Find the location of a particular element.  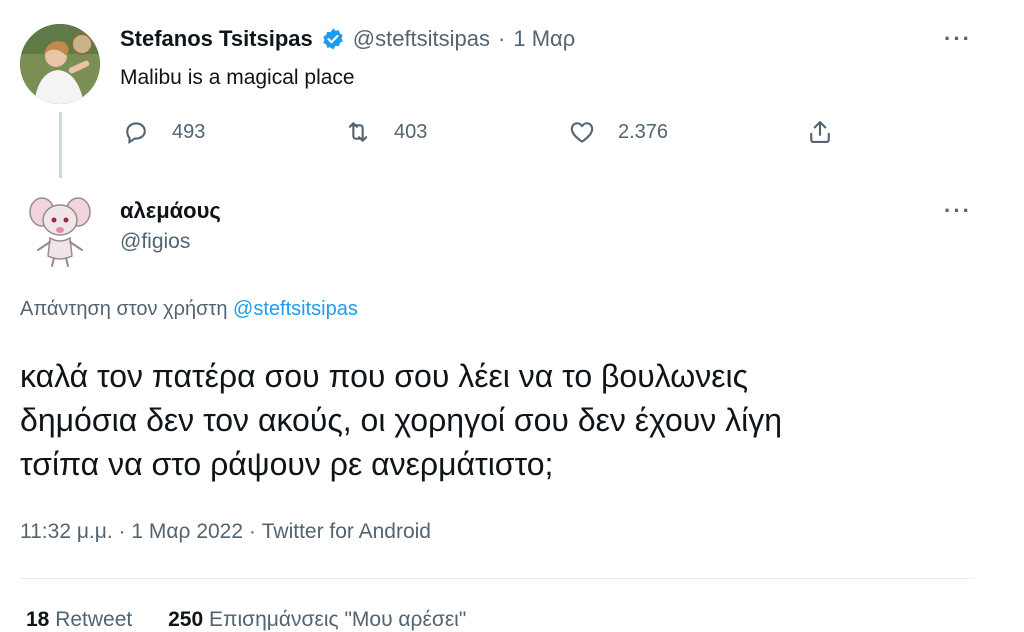

likes-link: 250 Επισημάνσεις "Μου αρέσει" is located at coordinates (317, 619).